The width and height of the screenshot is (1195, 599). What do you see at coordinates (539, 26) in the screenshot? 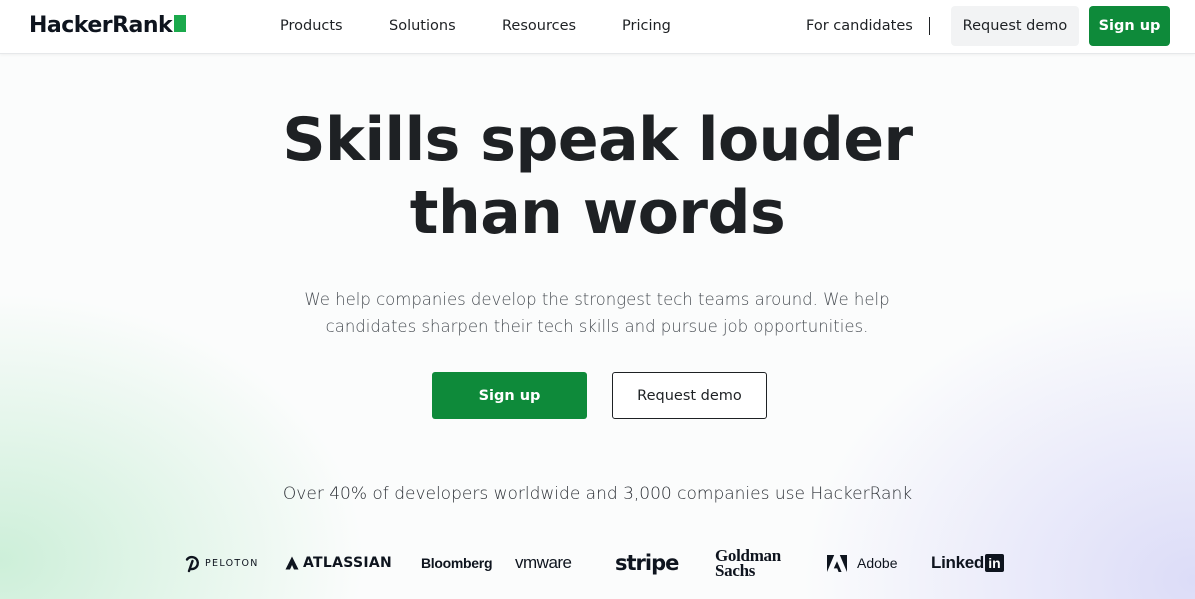
I see `nav-resources: Resources` at bounding box center [539, 26].